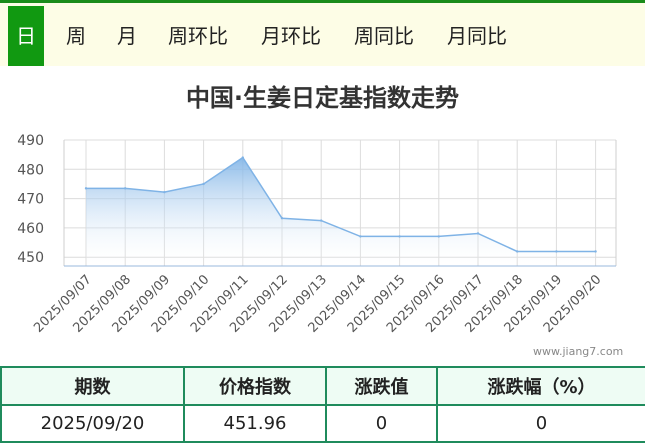 The height and width of the screenshot is (443, 645). Describe the element at coordinates (30, 229) in the screenshot. I see `y-tick-label: 460` at that location.